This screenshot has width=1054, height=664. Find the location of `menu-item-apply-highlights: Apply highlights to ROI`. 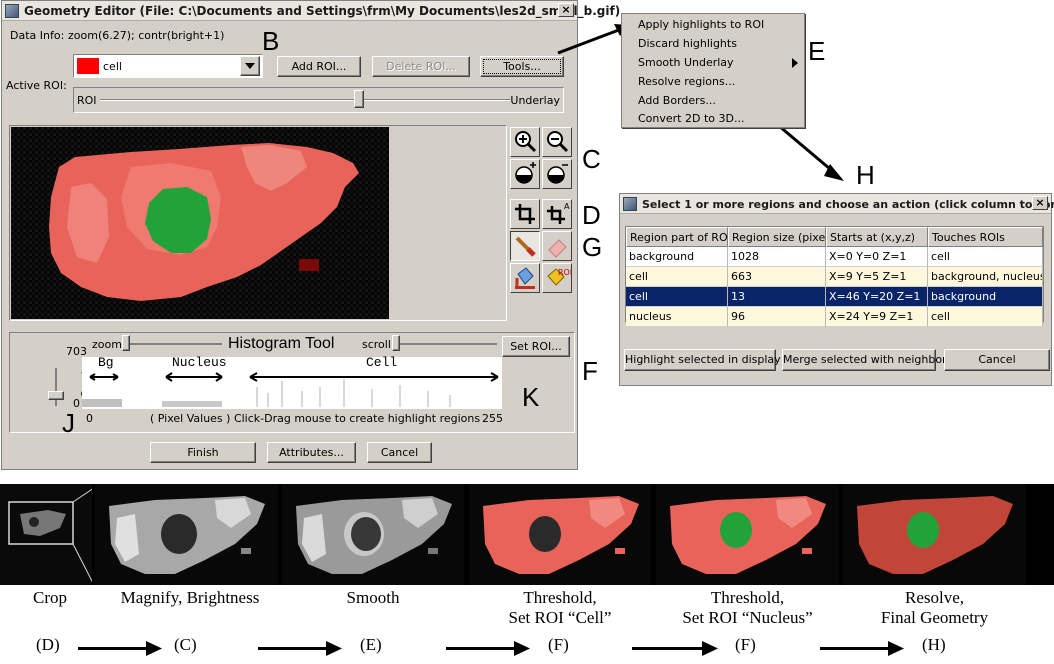

menu-item-apply-highlights: Apply highlights to ROI is located at coordinates (701, 24).